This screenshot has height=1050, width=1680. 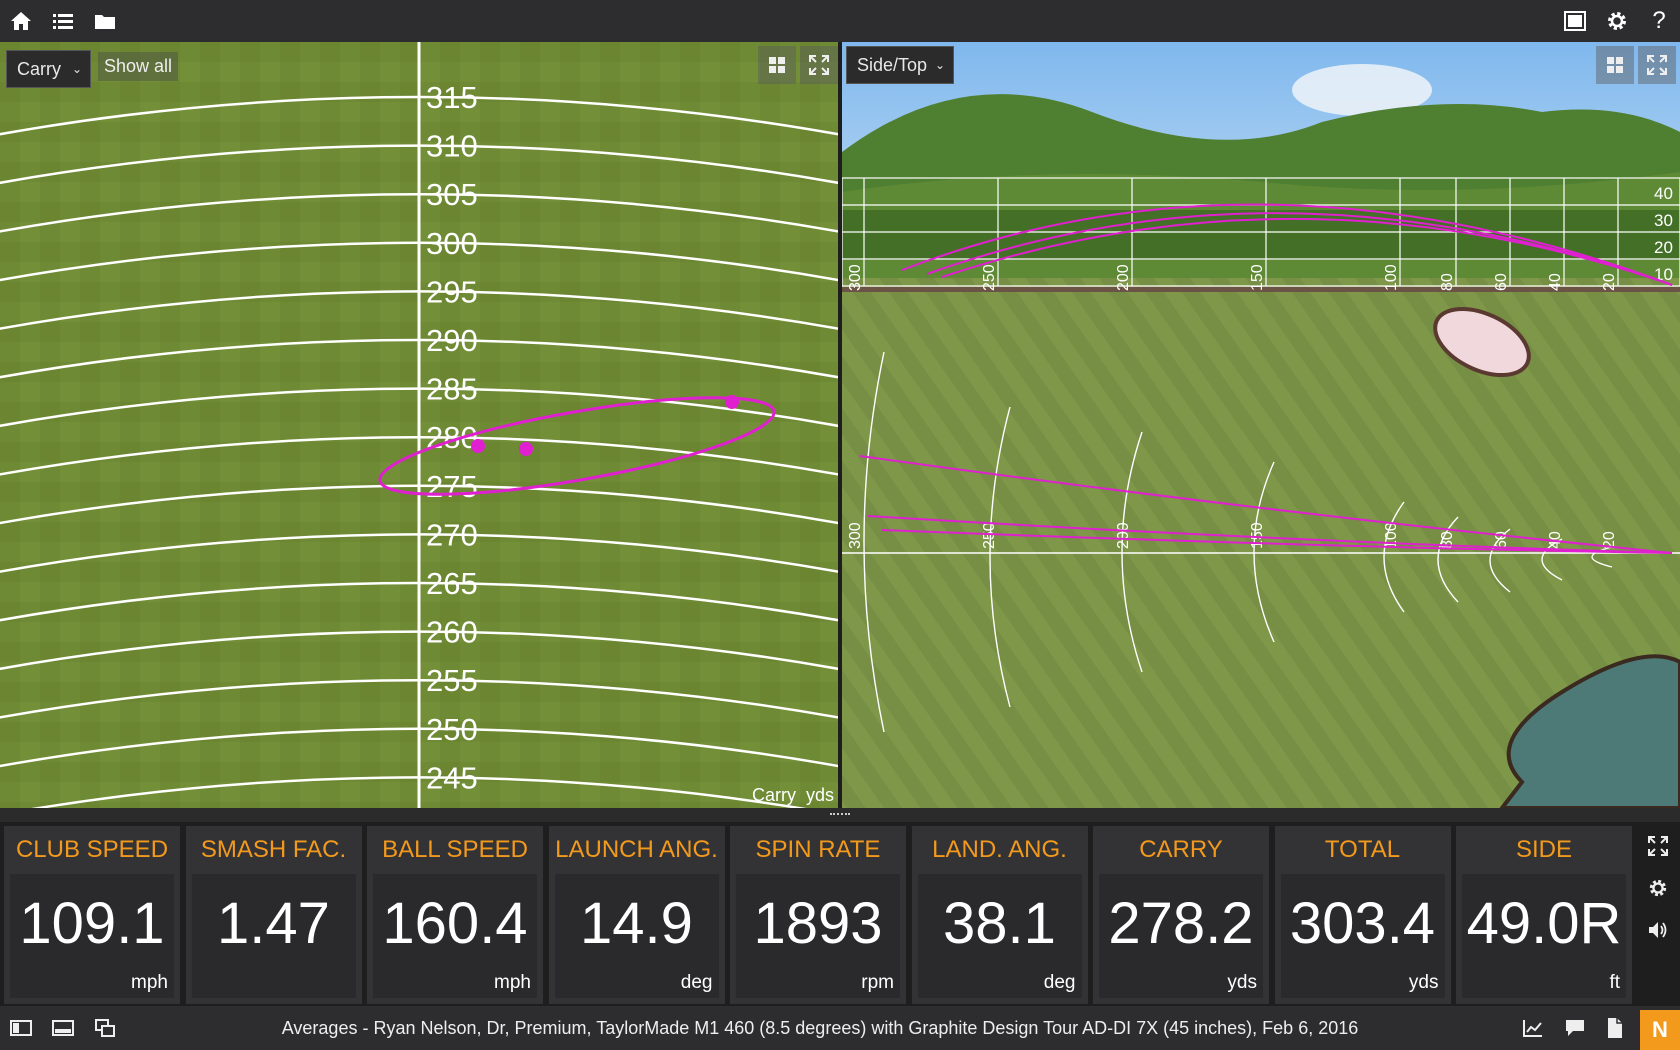 I want to click on metric-tile: SPIN RATE 1893 rpm, so click(x=818, y=915).